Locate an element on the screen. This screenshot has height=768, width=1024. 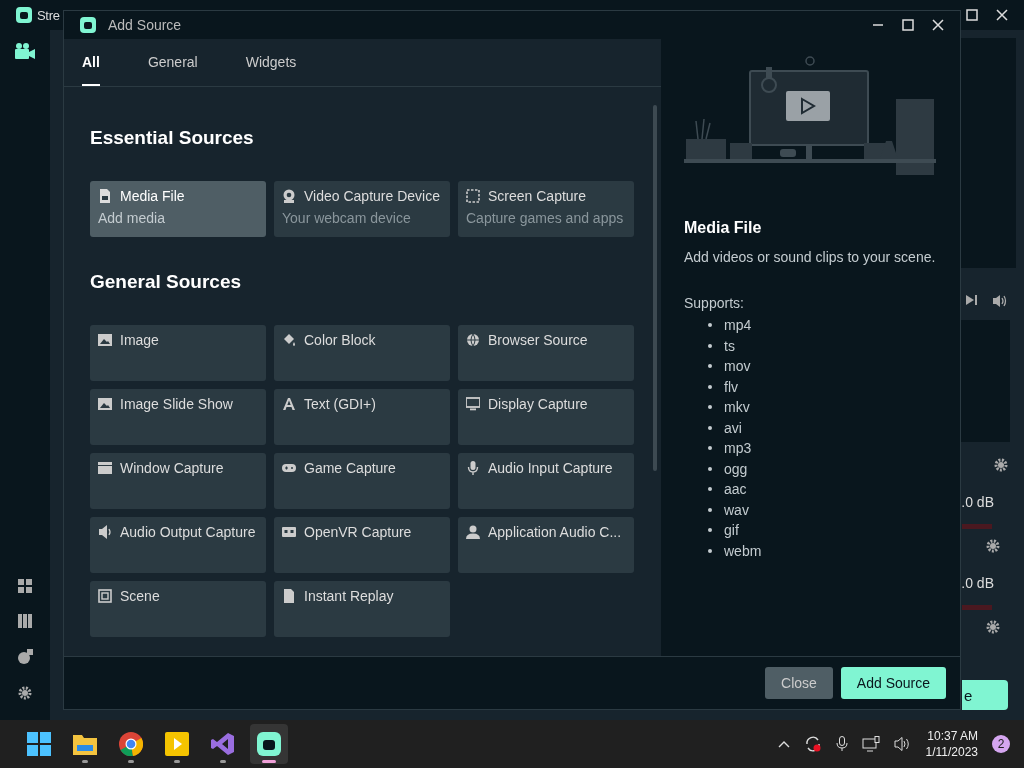
speaker-icon is located at coordinates (105, 532).